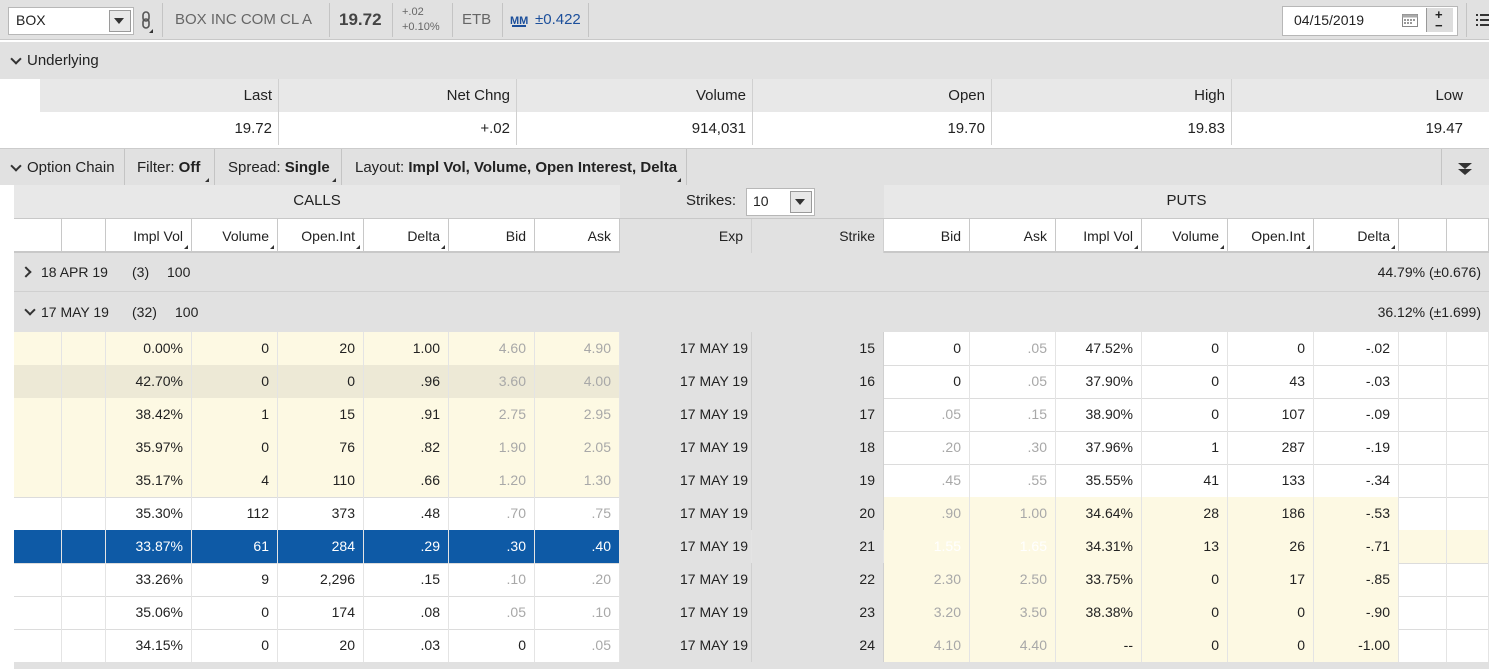 This screenshot has width=1489, height=669. I want to click on cell-cbid-container: 1.90, so click(492, 447).